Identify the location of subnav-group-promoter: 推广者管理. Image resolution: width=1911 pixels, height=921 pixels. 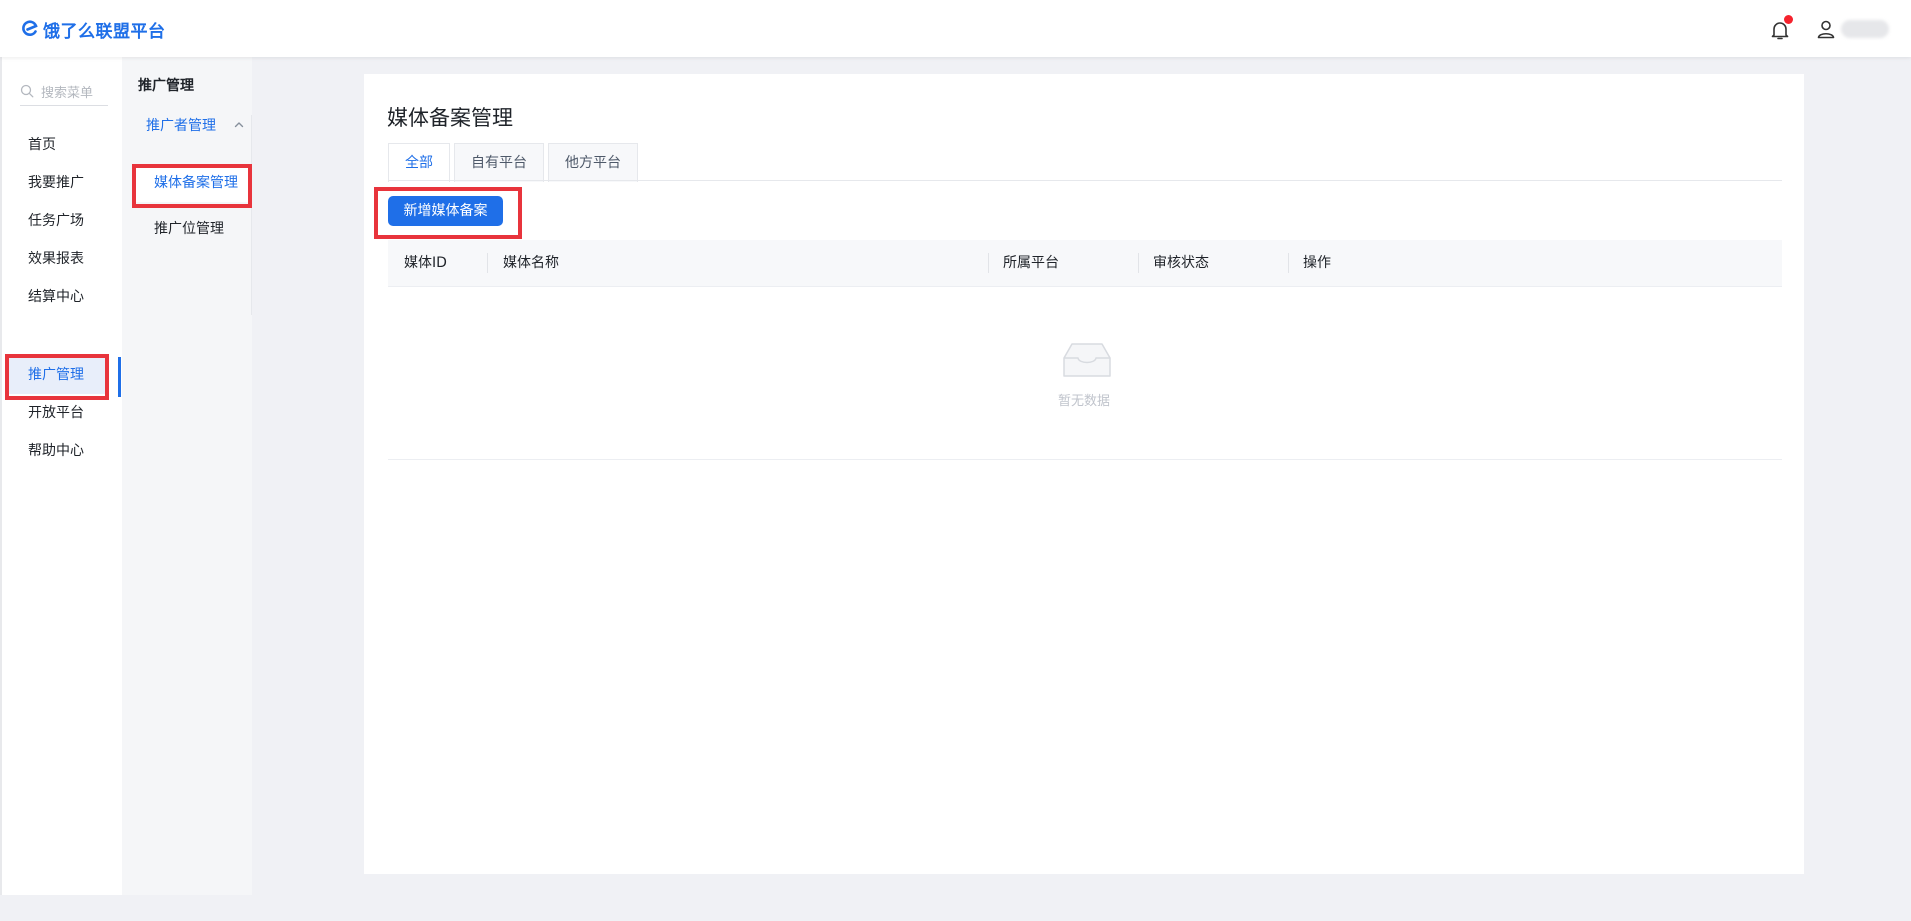
(187, 125).